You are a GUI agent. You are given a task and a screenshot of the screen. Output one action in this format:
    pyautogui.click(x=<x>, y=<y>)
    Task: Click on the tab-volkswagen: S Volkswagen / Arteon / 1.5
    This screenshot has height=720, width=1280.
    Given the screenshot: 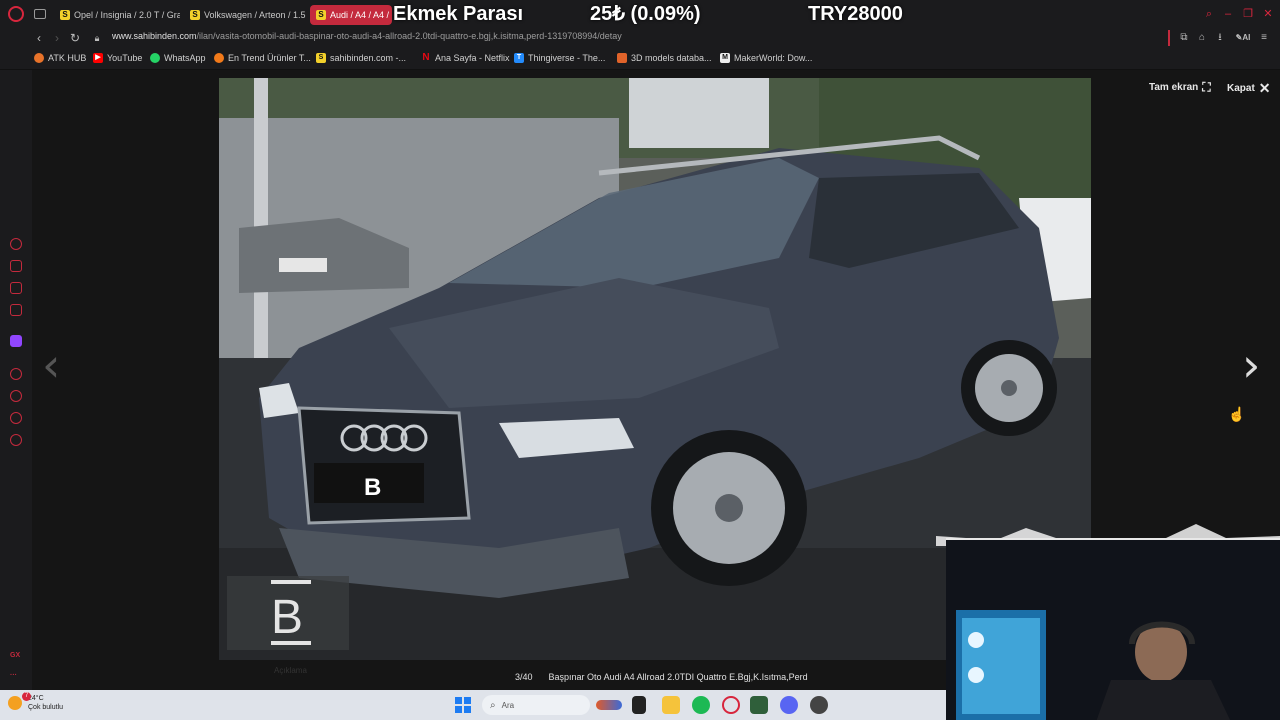 What is the action you would take?
    pyautogui.click(x=245, y=15)
    